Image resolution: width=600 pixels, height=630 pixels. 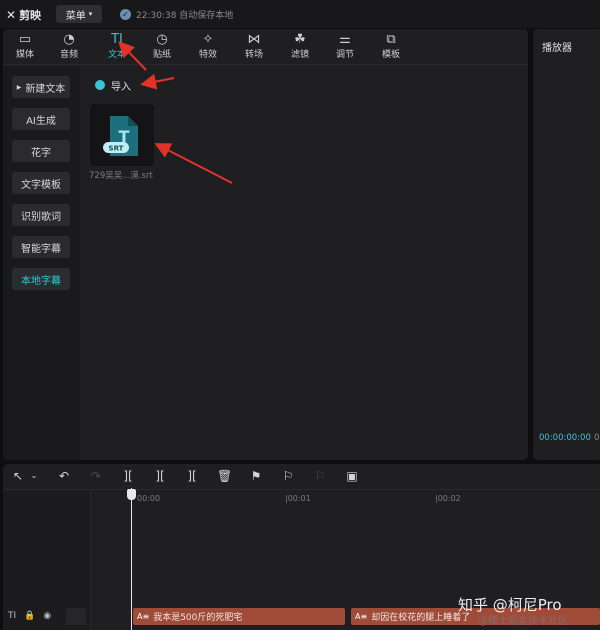 I want to click on trim-left-icon: ][, so click(x=160, y=476).